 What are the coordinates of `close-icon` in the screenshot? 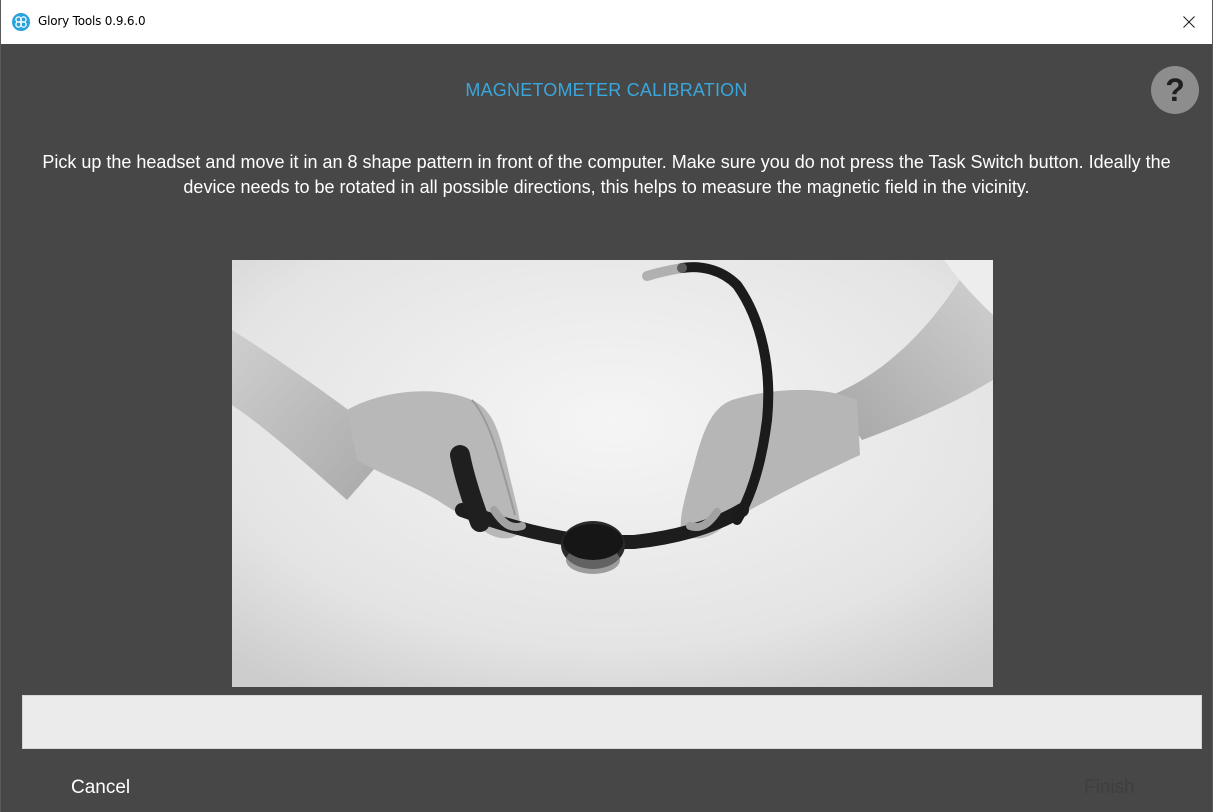 It's located at (1189, 22).